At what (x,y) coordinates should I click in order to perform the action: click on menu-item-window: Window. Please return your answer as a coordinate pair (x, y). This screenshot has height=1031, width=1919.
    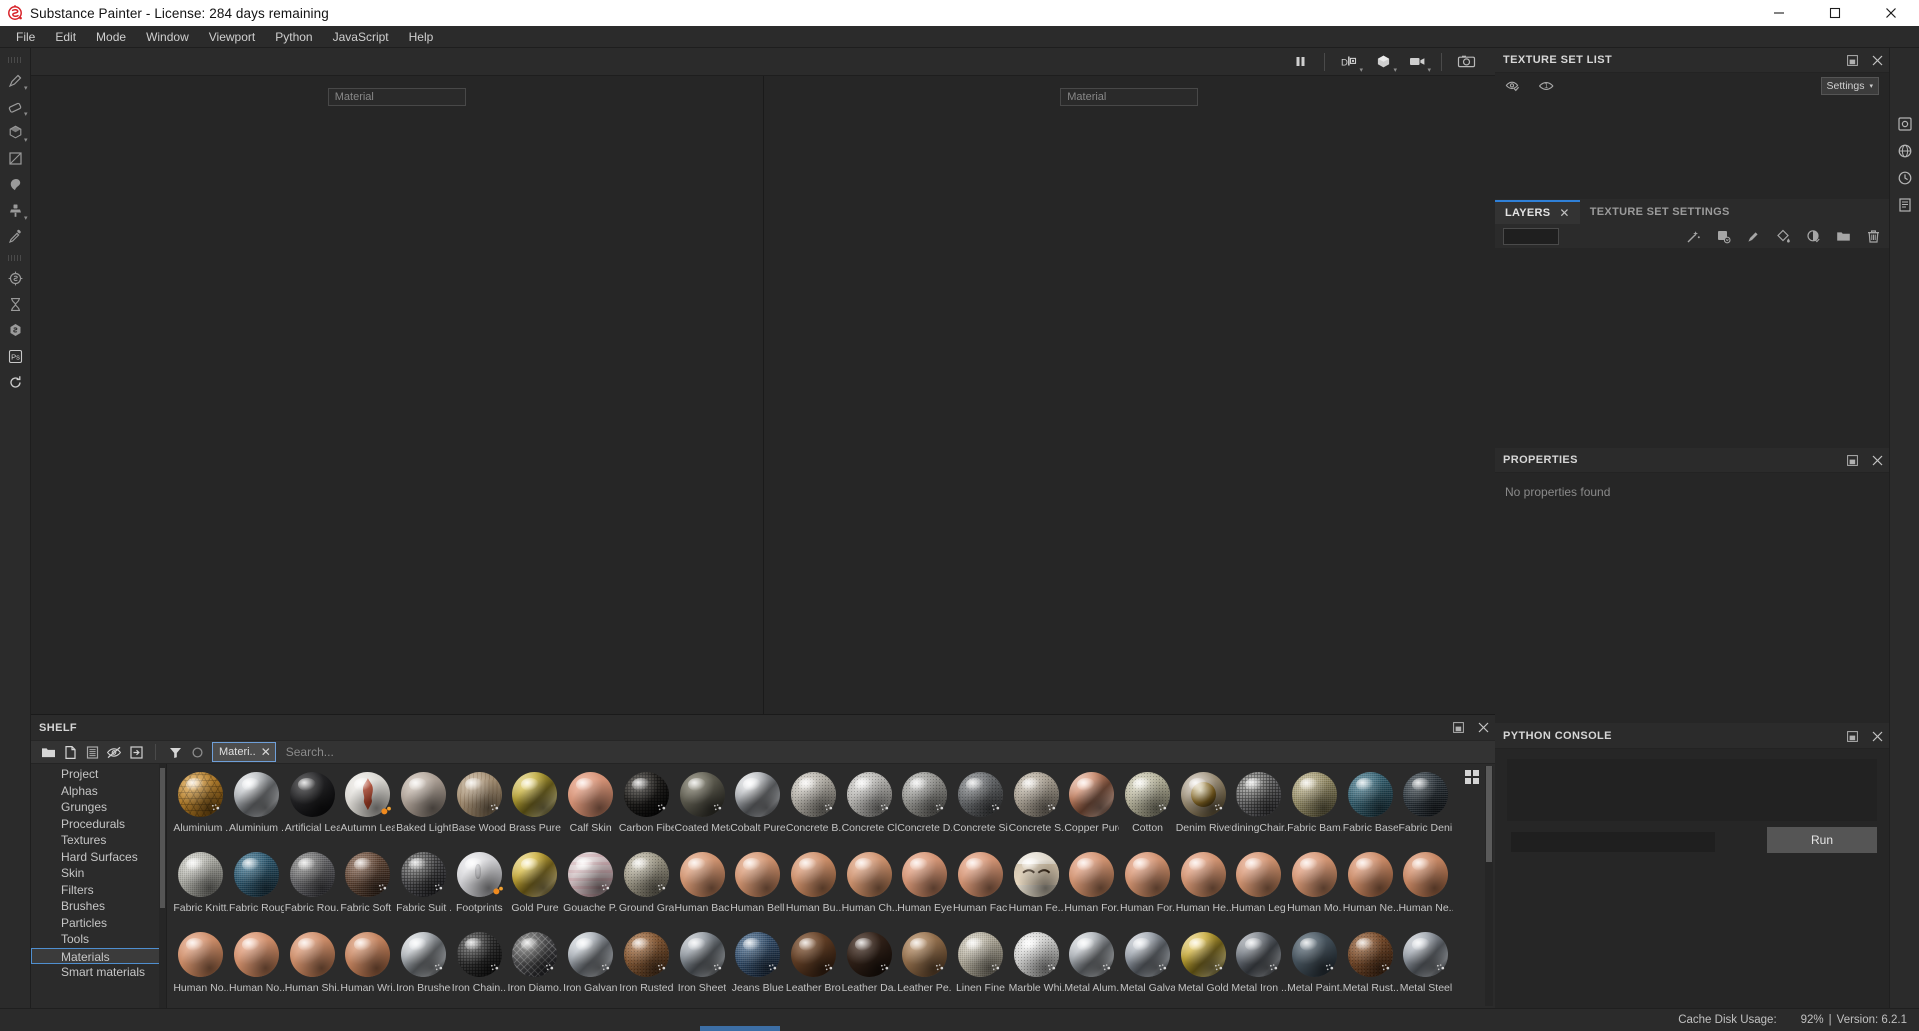
    Looking at the image, I should click on (167, 37).